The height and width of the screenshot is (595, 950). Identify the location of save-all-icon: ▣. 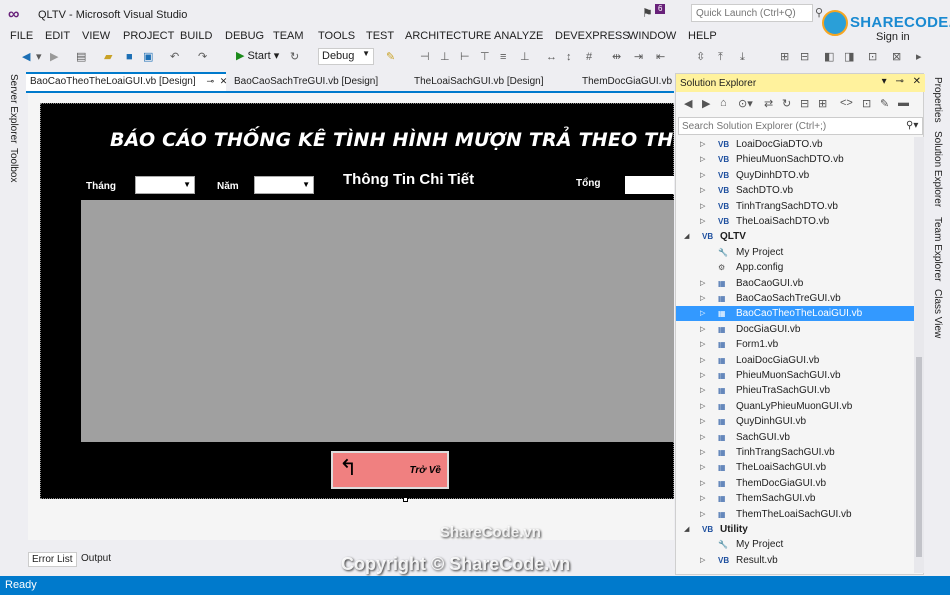
(148, 57).